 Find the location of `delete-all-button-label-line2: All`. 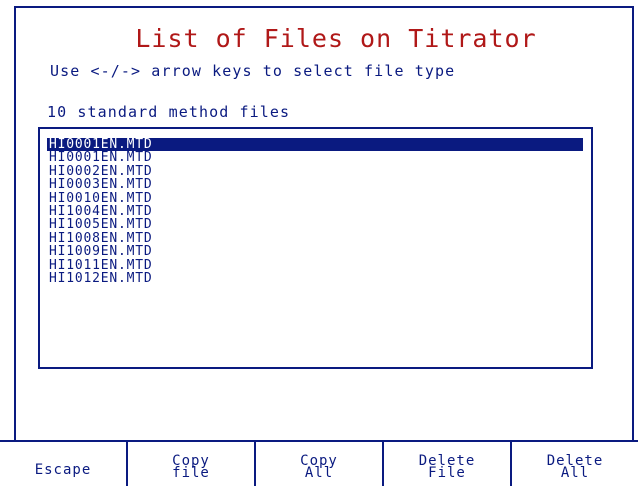

delete-all-button-label-line2: All is located at coordinates (575, 473).